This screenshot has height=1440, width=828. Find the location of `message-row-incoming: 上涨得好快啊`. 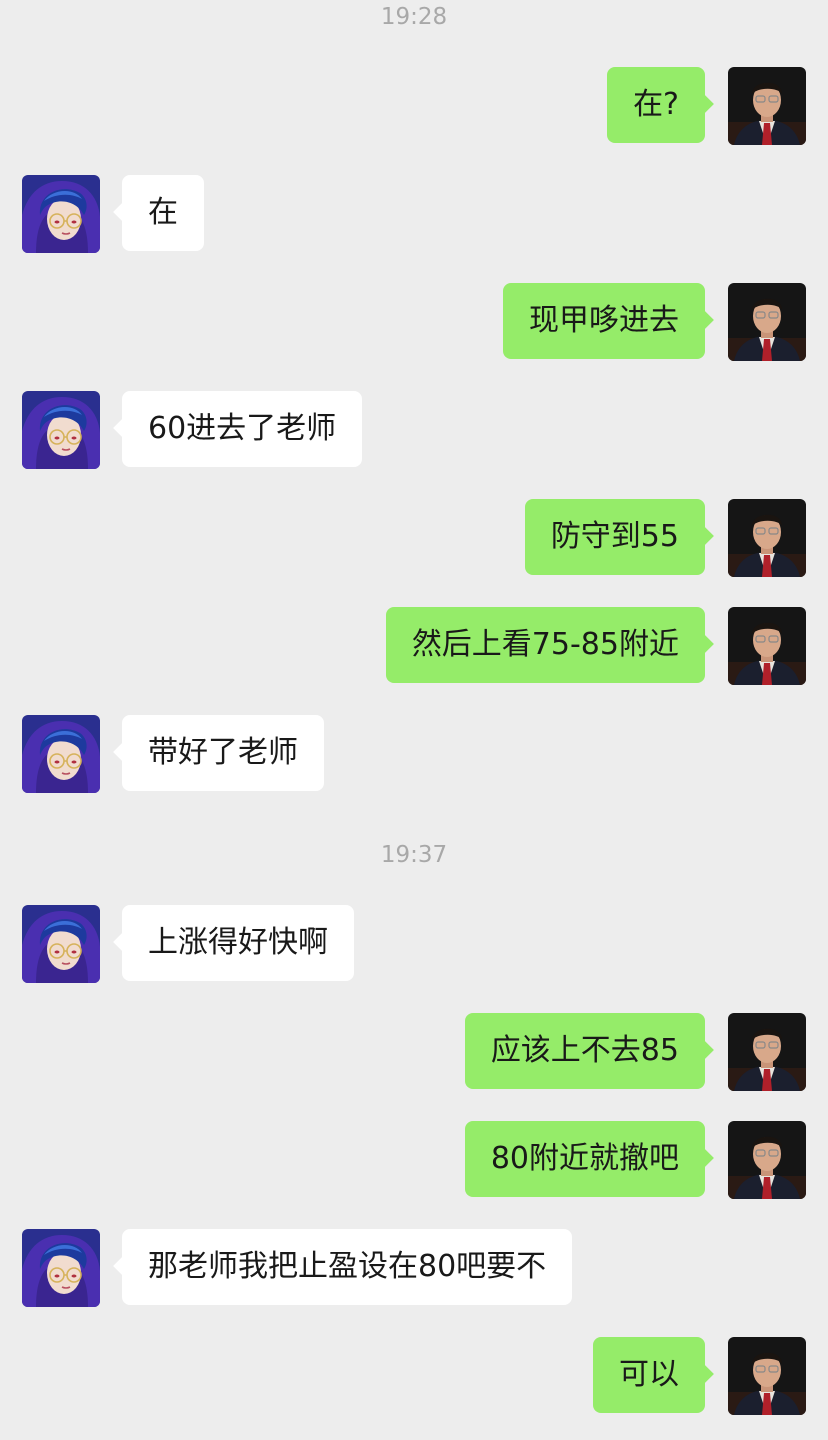

message-row-incoming: 上涨得好快啊 is located at coordinates (414, 944).